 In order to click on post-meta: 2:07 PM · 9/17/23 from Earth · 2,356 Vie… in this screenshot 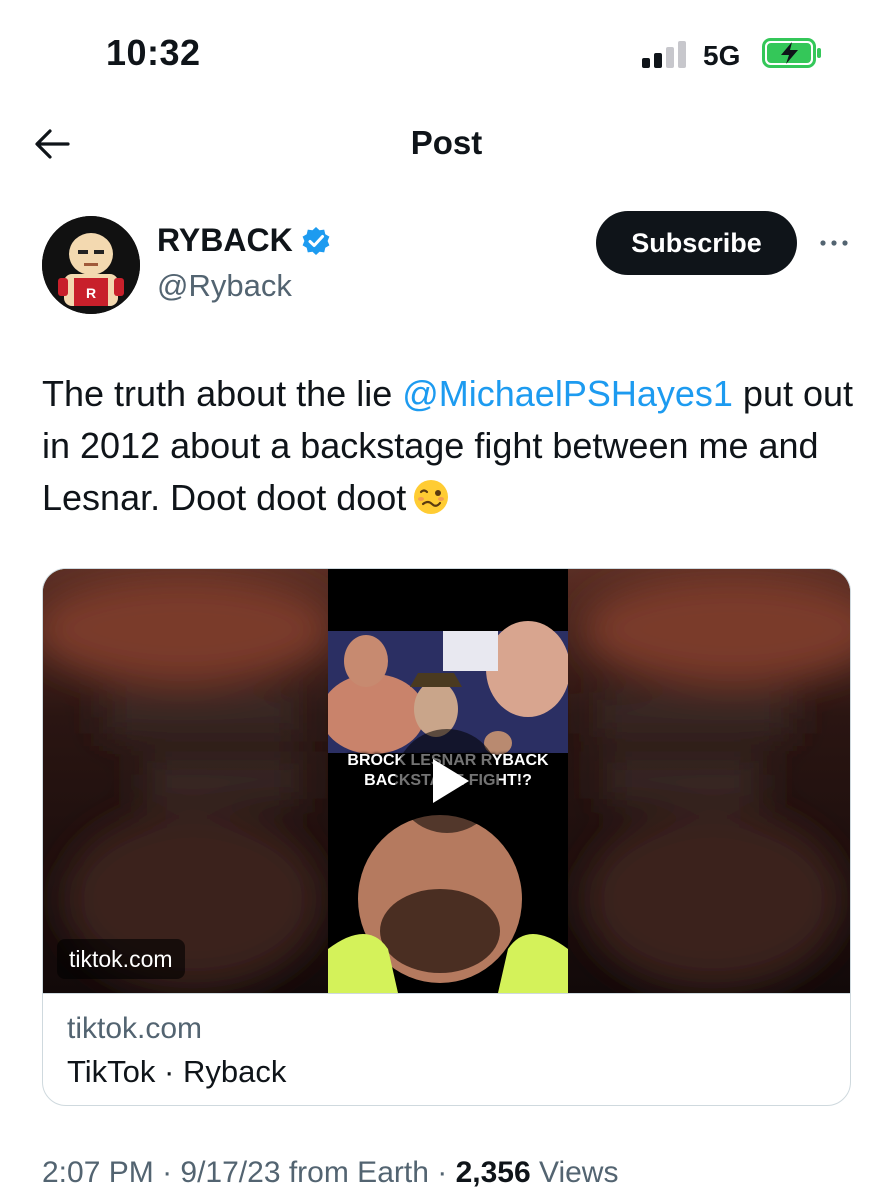, I will do `click(330, 1172)`.